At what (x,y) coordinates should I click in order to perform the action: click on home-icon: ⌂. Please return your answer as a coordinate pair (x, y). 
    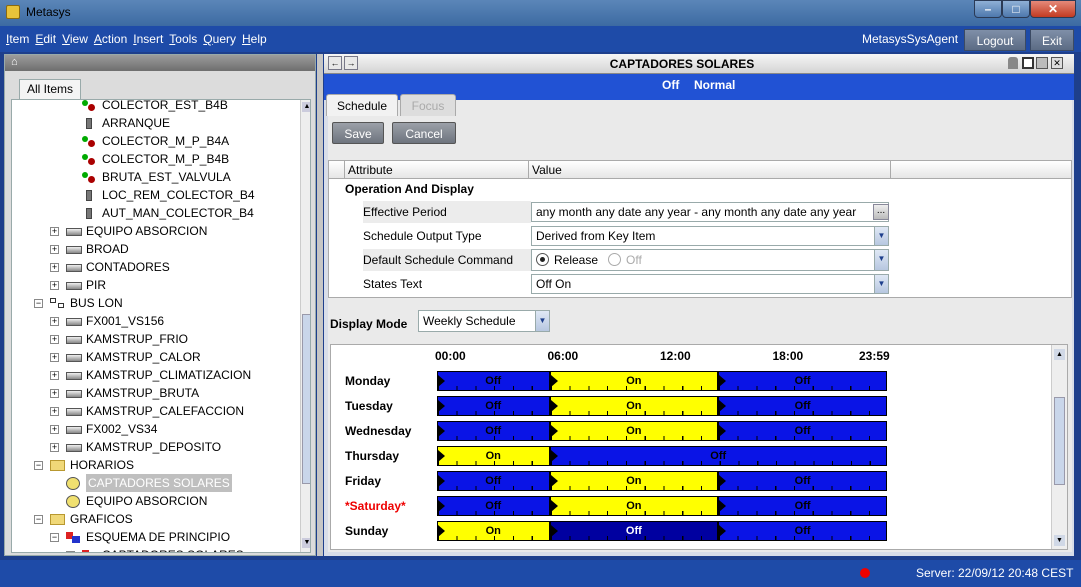
    Looking at the image, I should click on (14, 62).